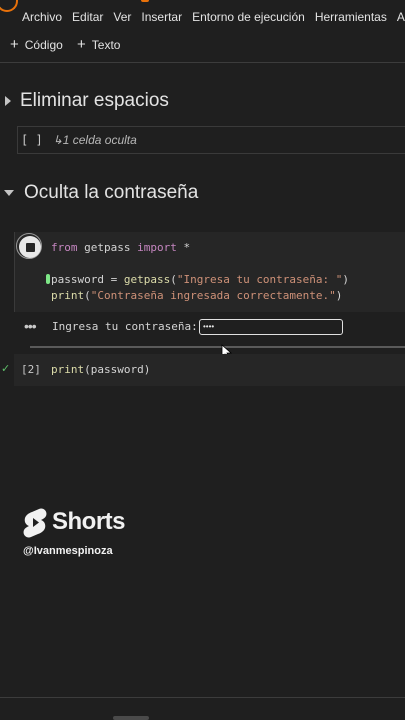 The image size is (405, 720). I want to click on code-editor: print(password), so click(100, 369).